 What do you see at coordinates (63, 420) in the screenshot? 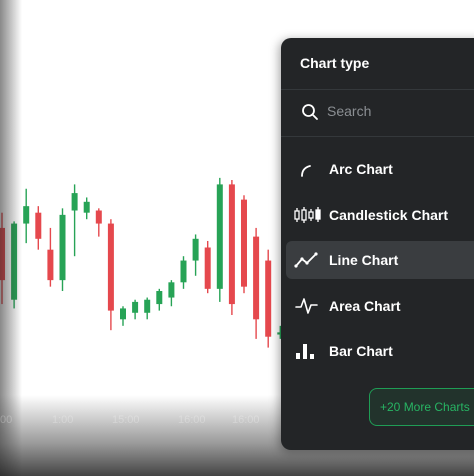
I see `x-tick-label: 1:00` at bounding box center [63, 420].